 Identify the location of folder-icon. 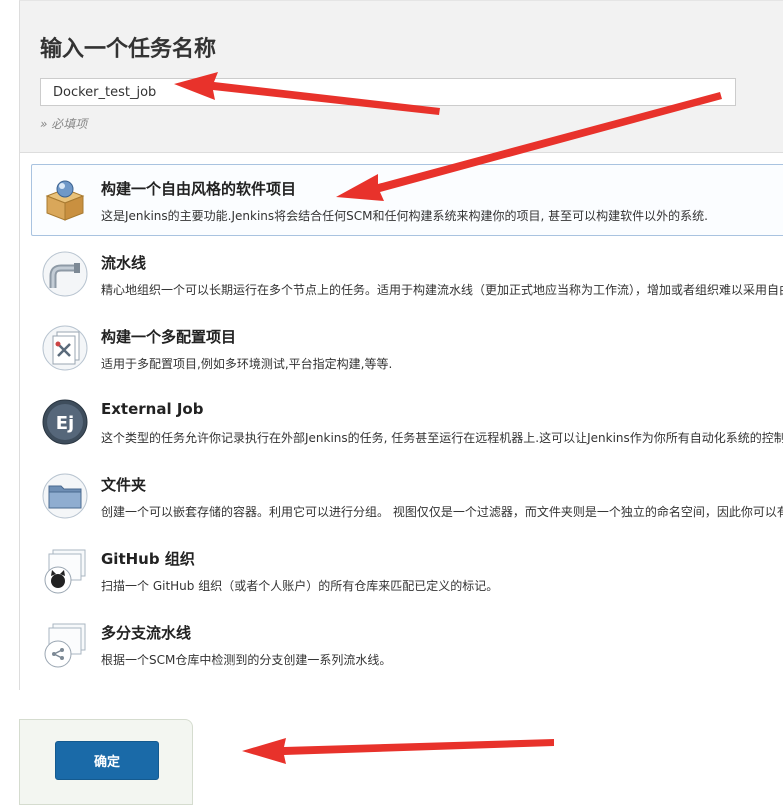
(65, 496).